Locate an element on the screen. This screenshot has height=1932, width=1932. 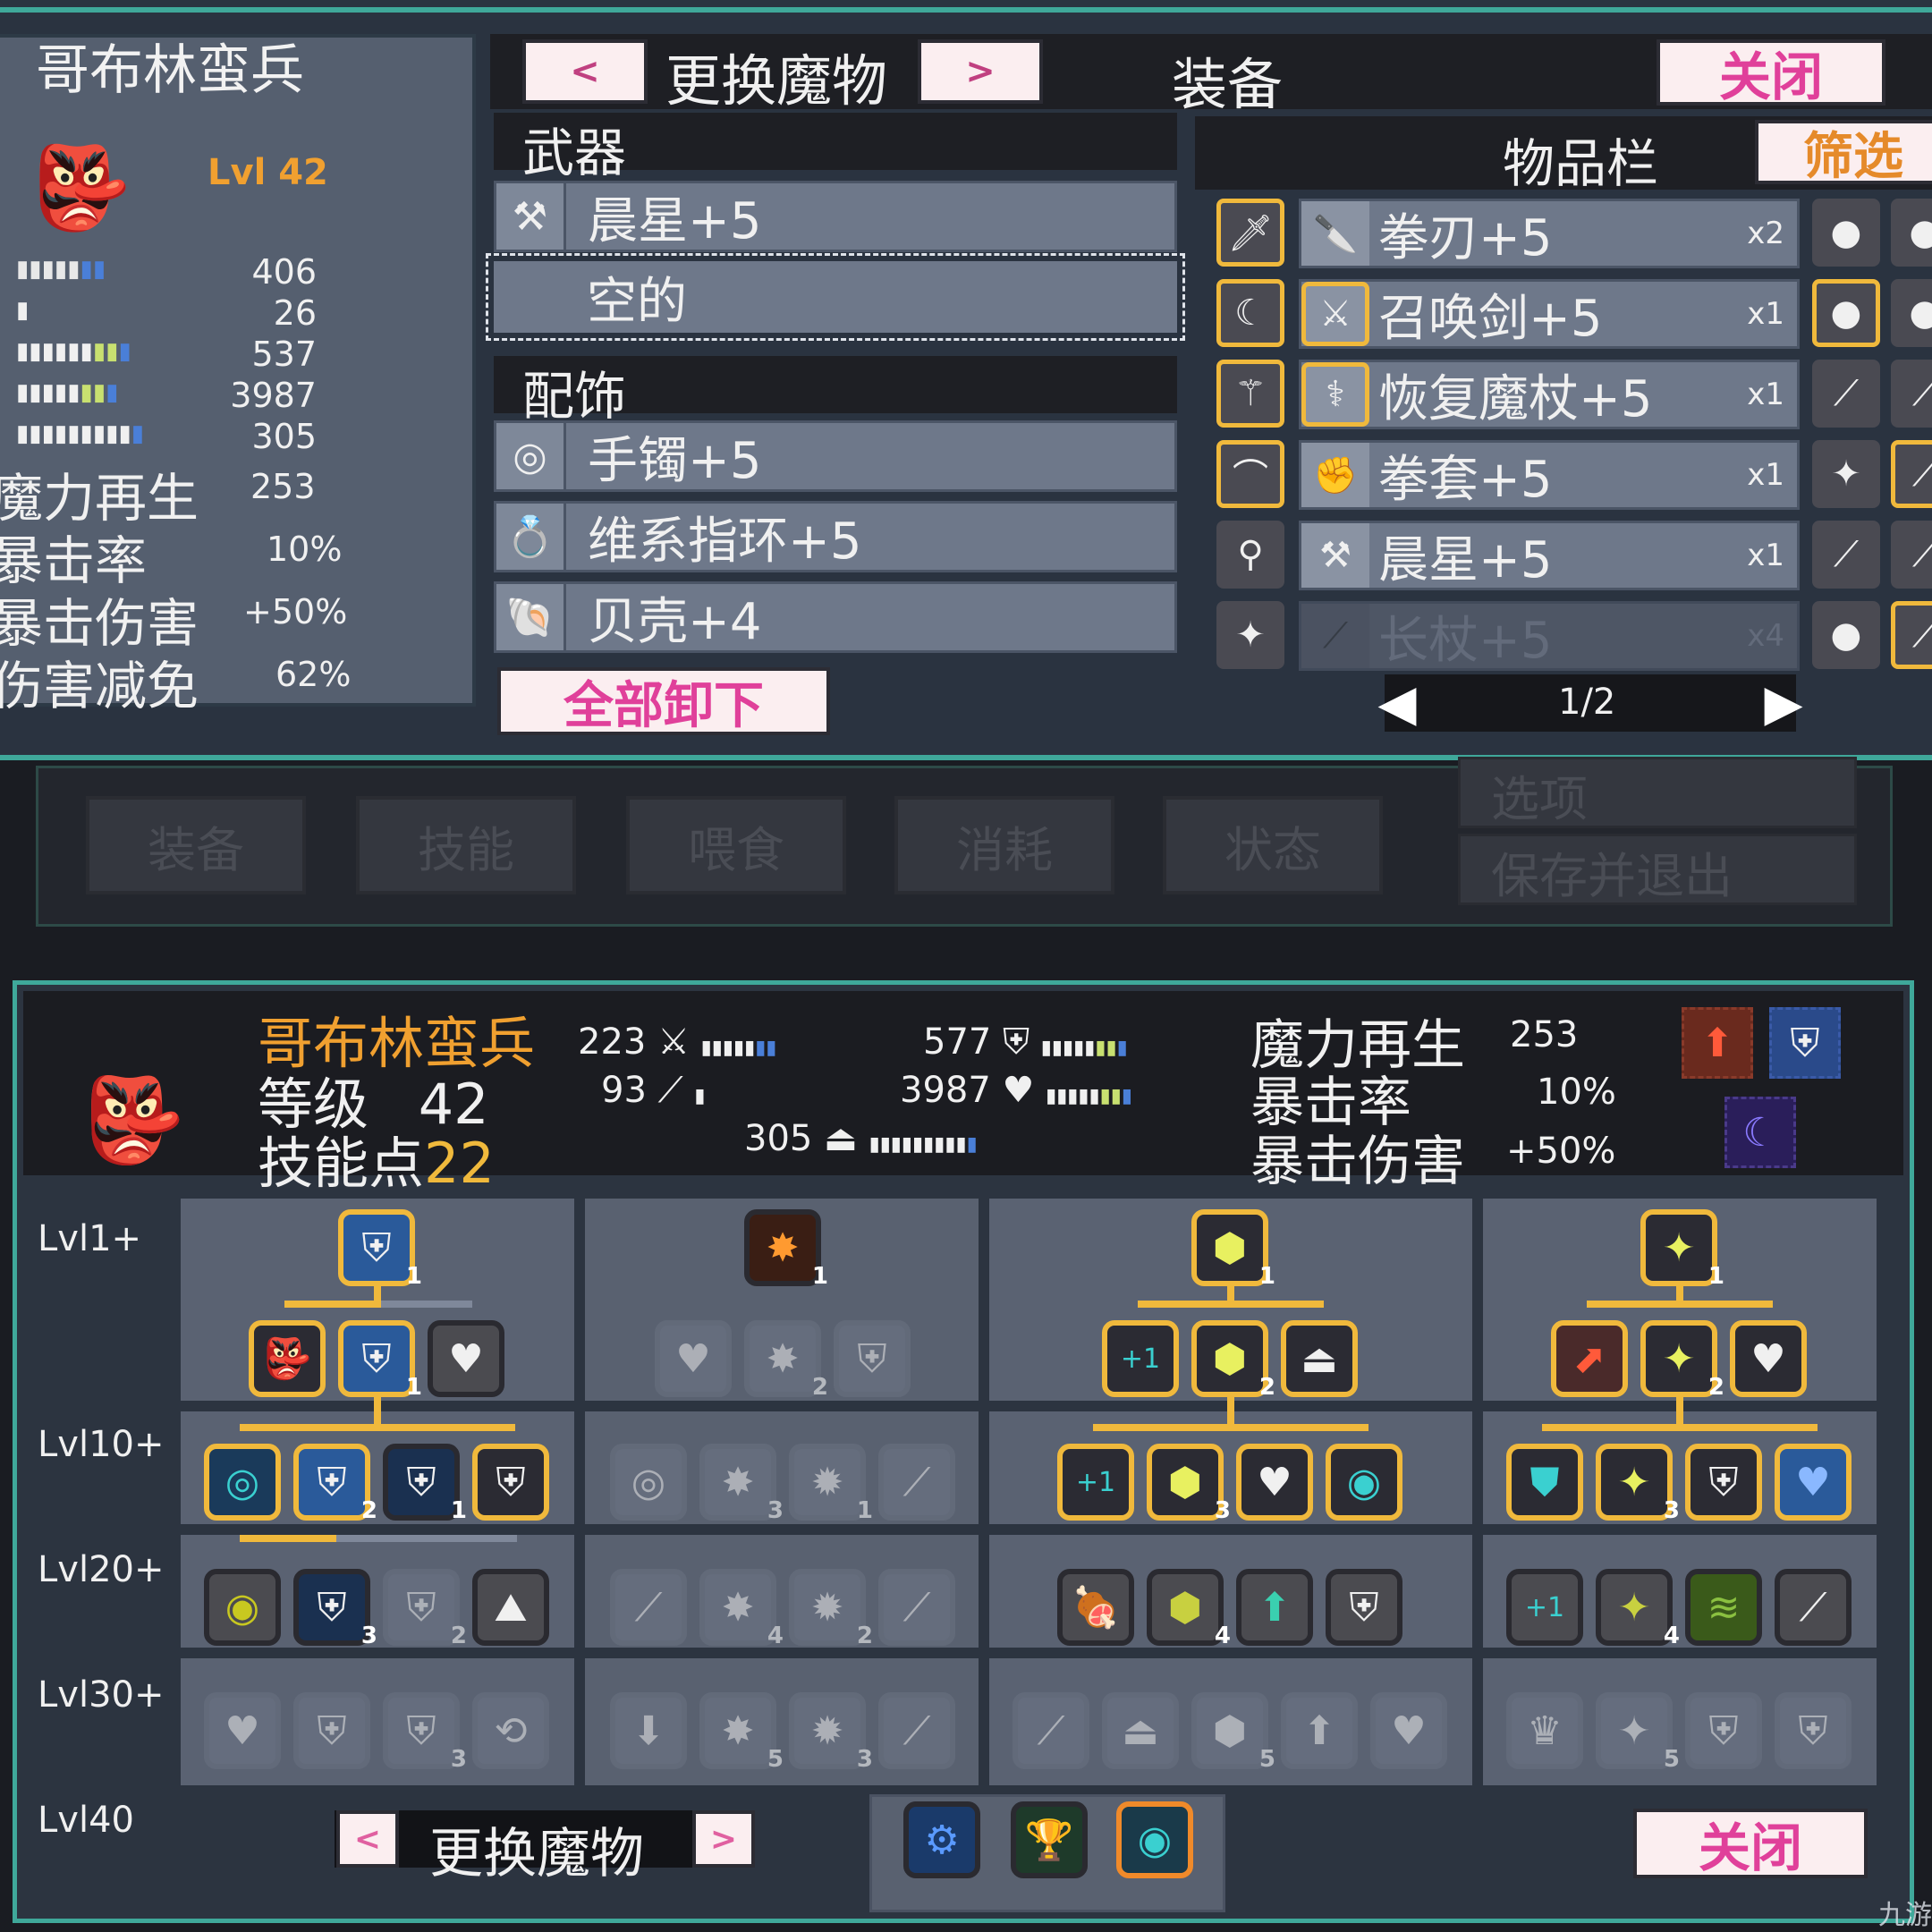
locked-skill-icon: ✦ 5 is located at coordinates (1638, 1732).